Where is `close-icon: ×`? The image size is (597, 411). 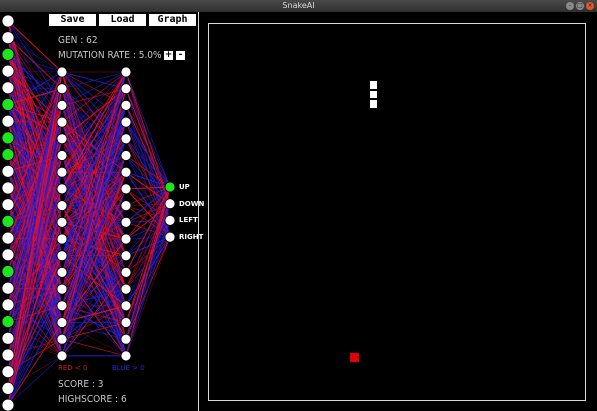 close-icon: × is located at coordinates (590, 6).